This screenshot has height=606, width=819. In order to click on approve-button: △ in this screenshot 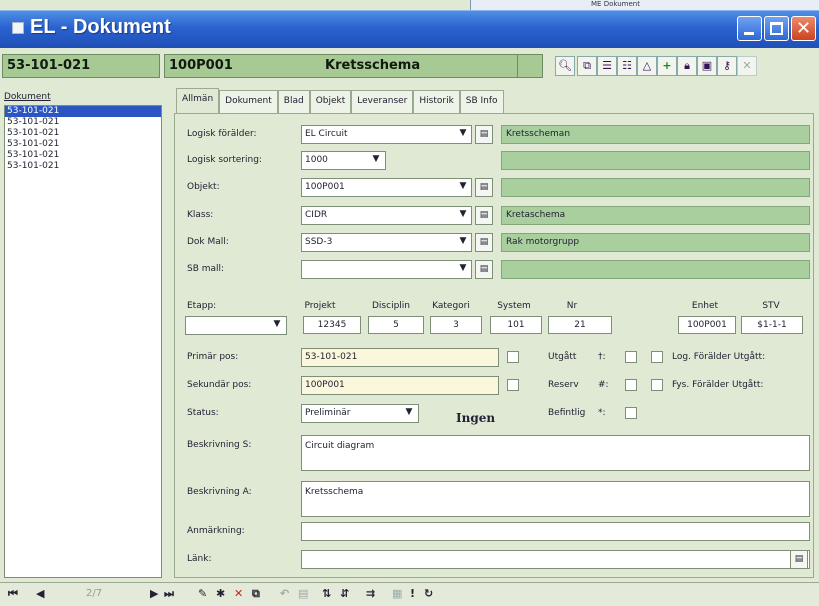, I will do `click(647, 66)`.